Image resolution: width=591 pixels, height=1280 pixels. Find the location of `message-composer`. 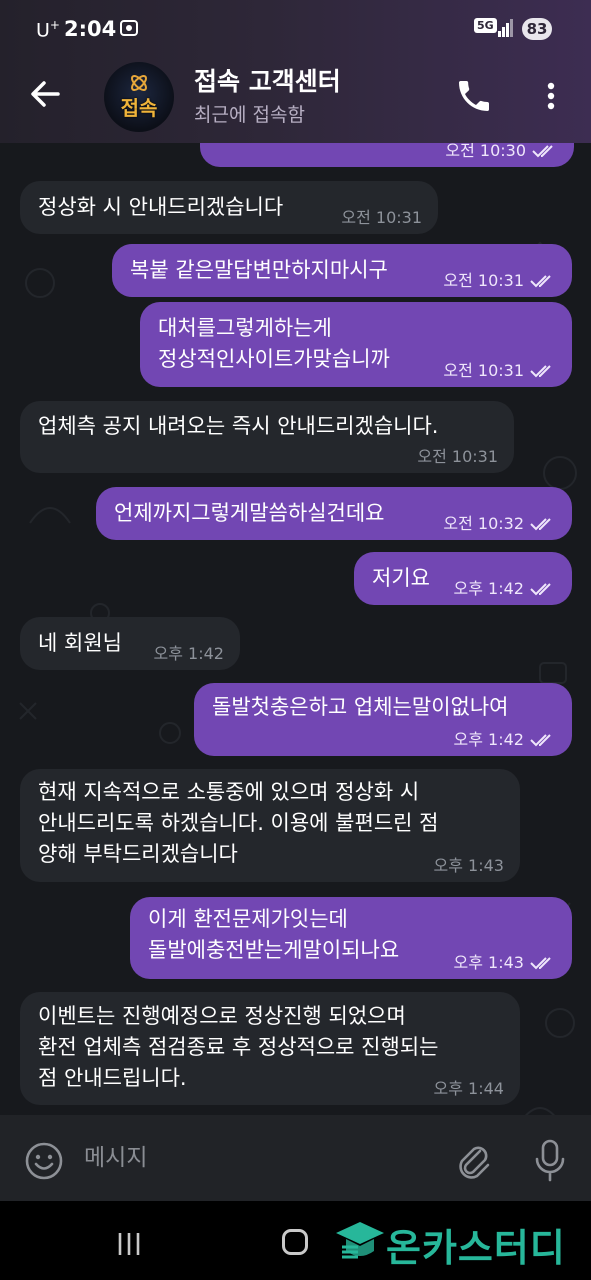

message-composer is located at coordinates (295, 1158).